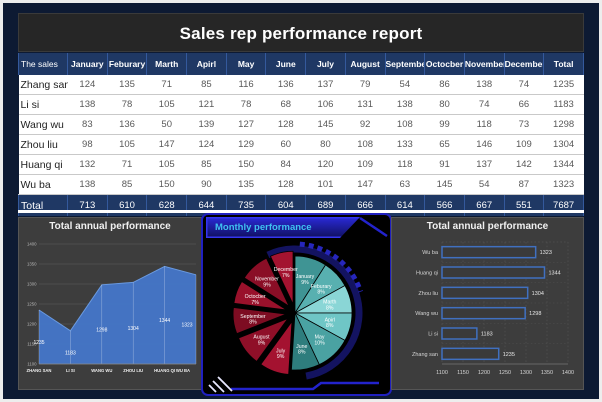  Describe the element at coordinates (285, 144) in the screenshot. I see `value-cell: 60` at that location.